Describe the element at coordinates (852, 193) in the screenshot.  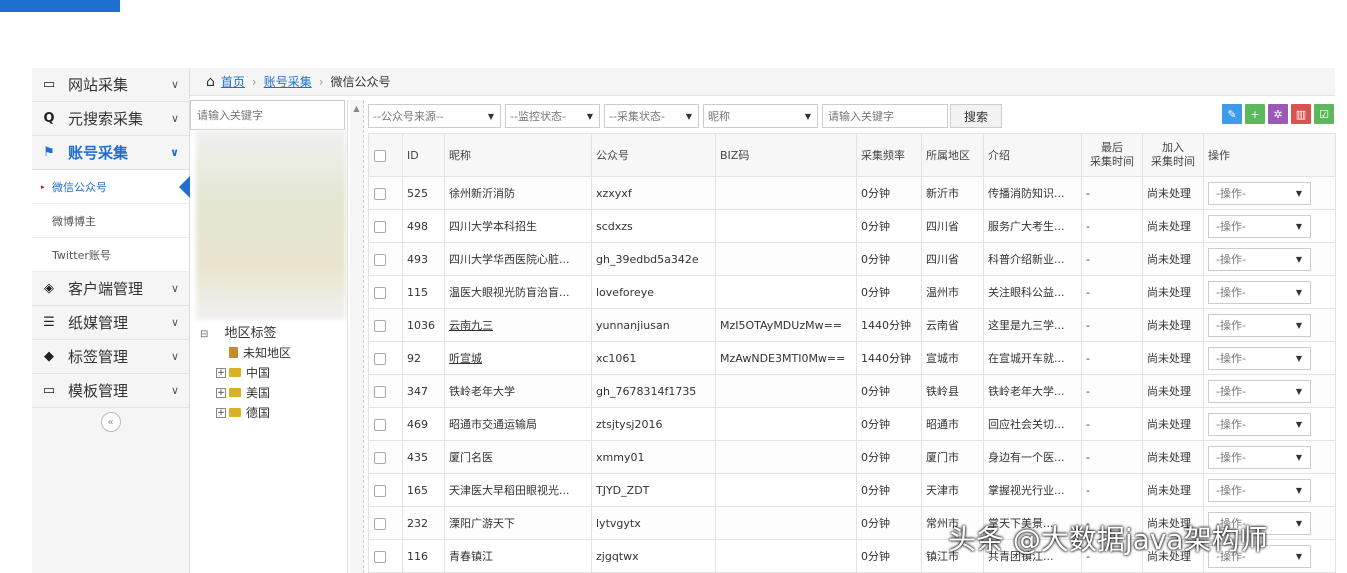
I see `table-row: 525 徐州新沂消防 xzxyxf 0分钟 新沂市 传播消防知识... - 尚未处理 -操作- ▼` at that location.